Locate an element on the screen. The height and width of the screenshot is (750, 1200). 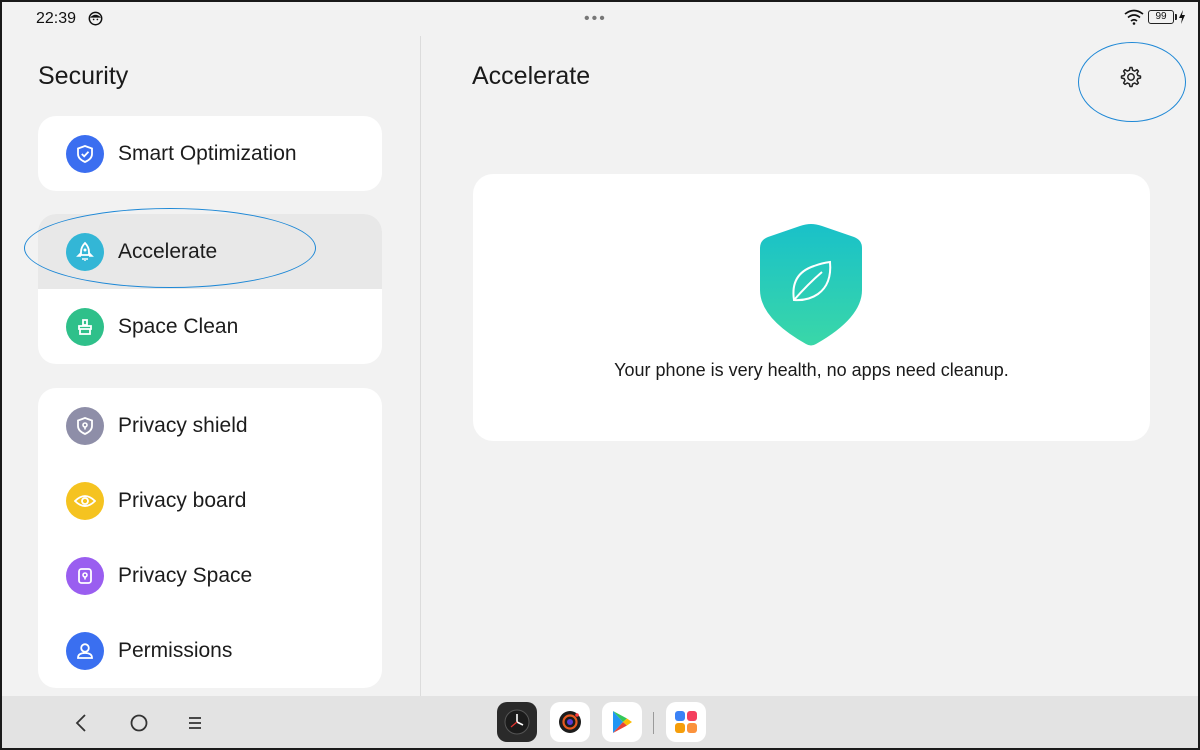
back-icon is located at coordinates (80, 723).